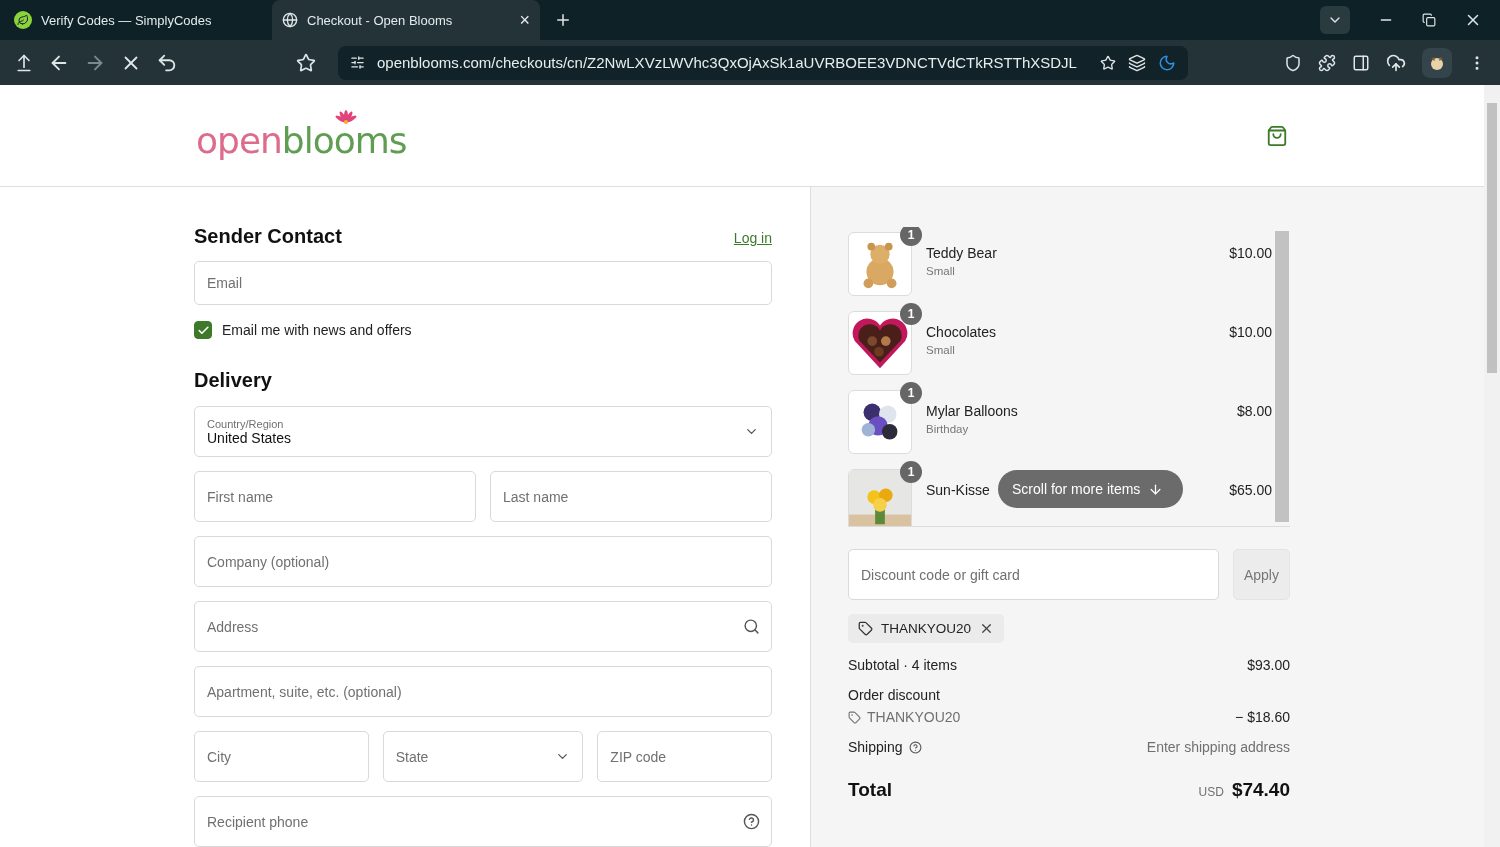 The image size is (1500, 847). Describe the element at coordinates (317, 330) in the screenshot. I see `checkbox-label: Email me with news and offers` at that location.